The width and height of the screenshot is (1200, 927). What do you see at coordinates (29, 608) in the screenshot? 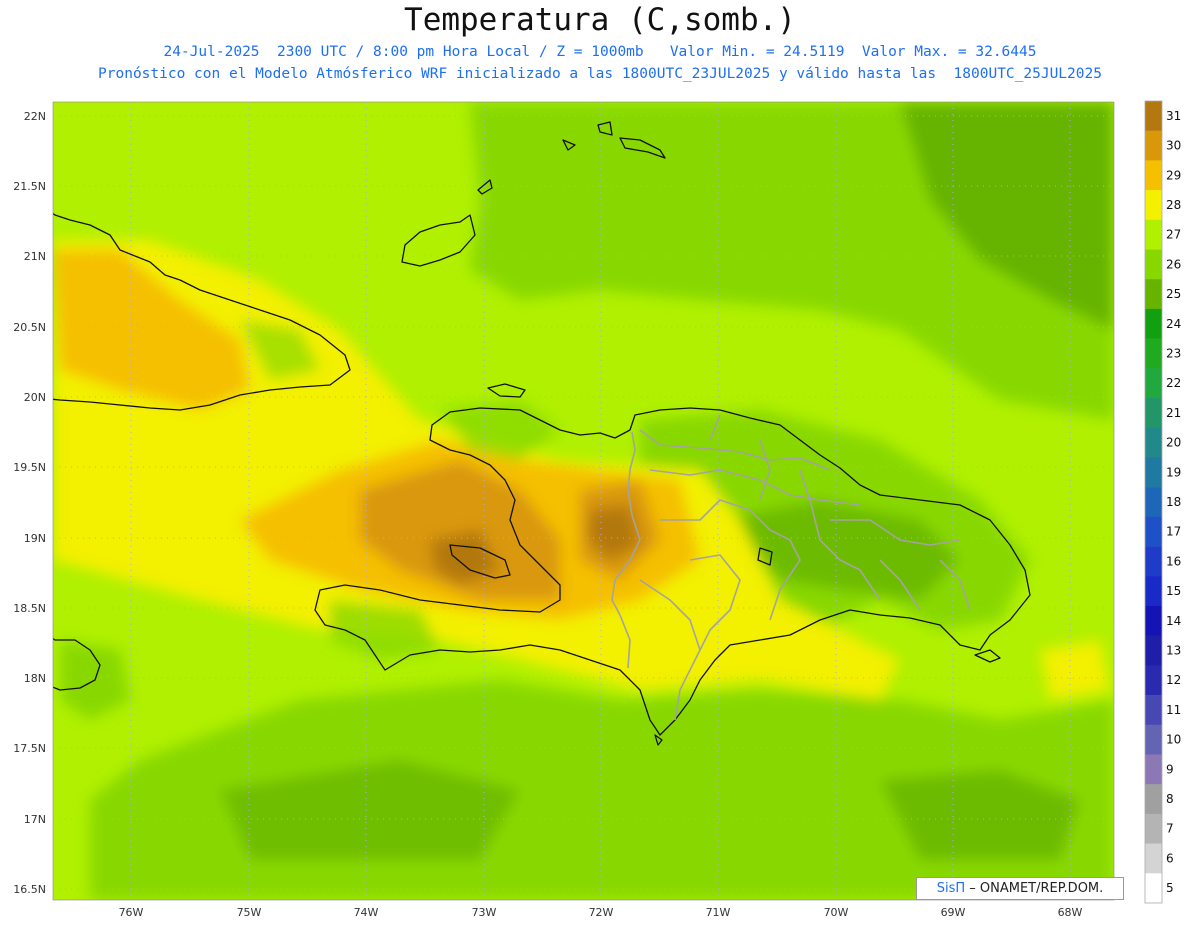
I see `lat-label: 18.5N` at bounding box center [29, 608].